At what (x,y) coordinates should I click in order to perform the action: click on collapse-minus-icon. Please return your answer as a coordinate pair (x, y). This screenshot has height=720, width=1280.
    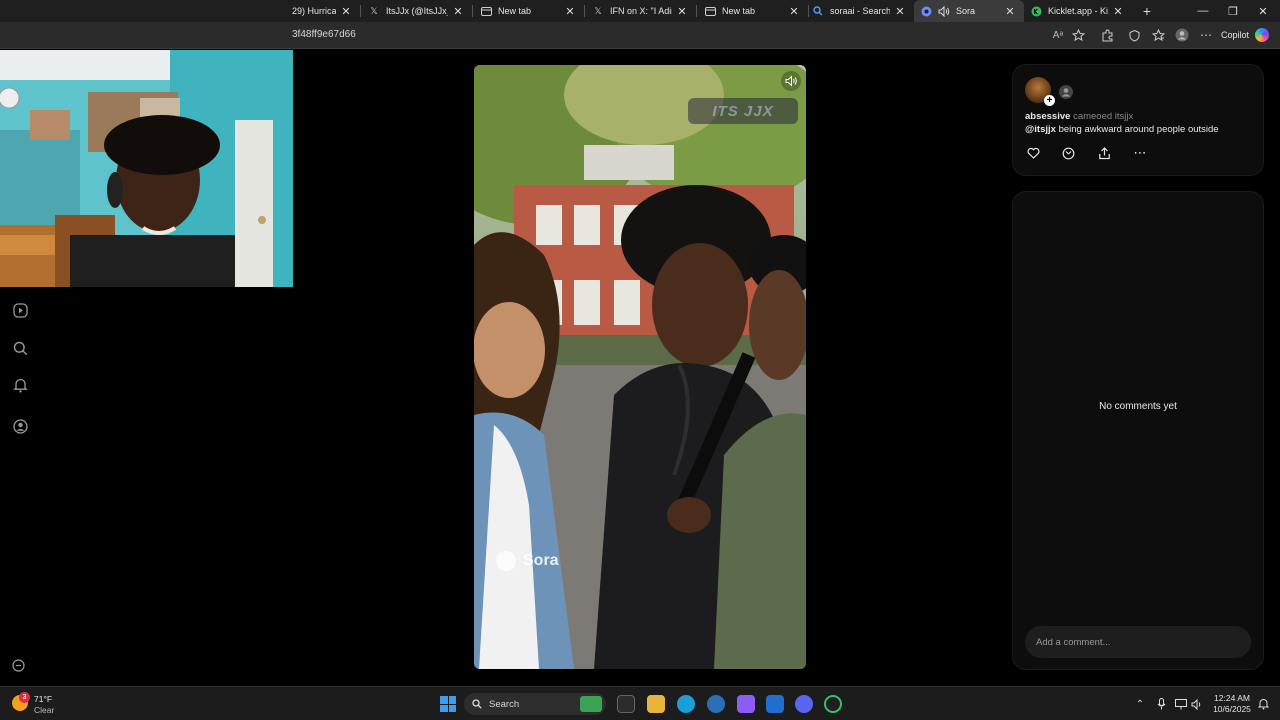
    Looking at the image, I should click on (19, 666).